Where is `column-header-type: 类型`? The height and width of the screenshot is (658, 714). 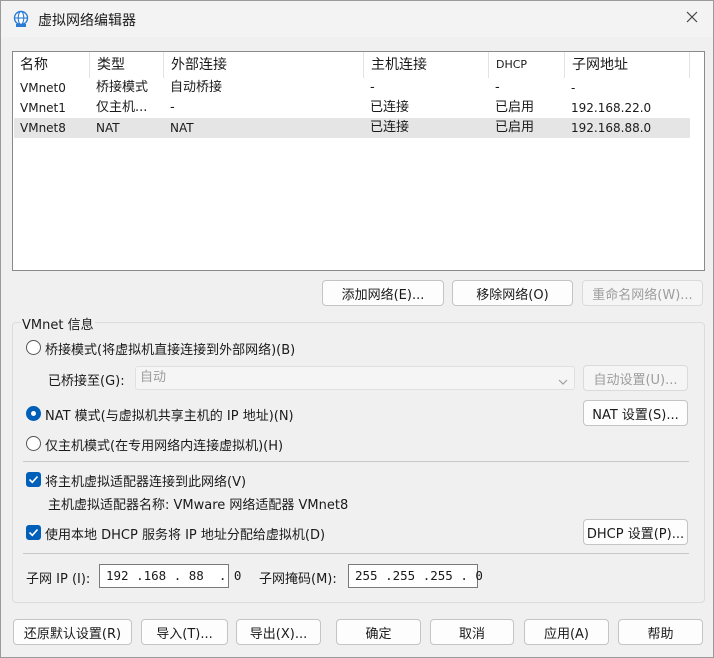 column-header-type: 类型 is located at coordinates (127, 65).